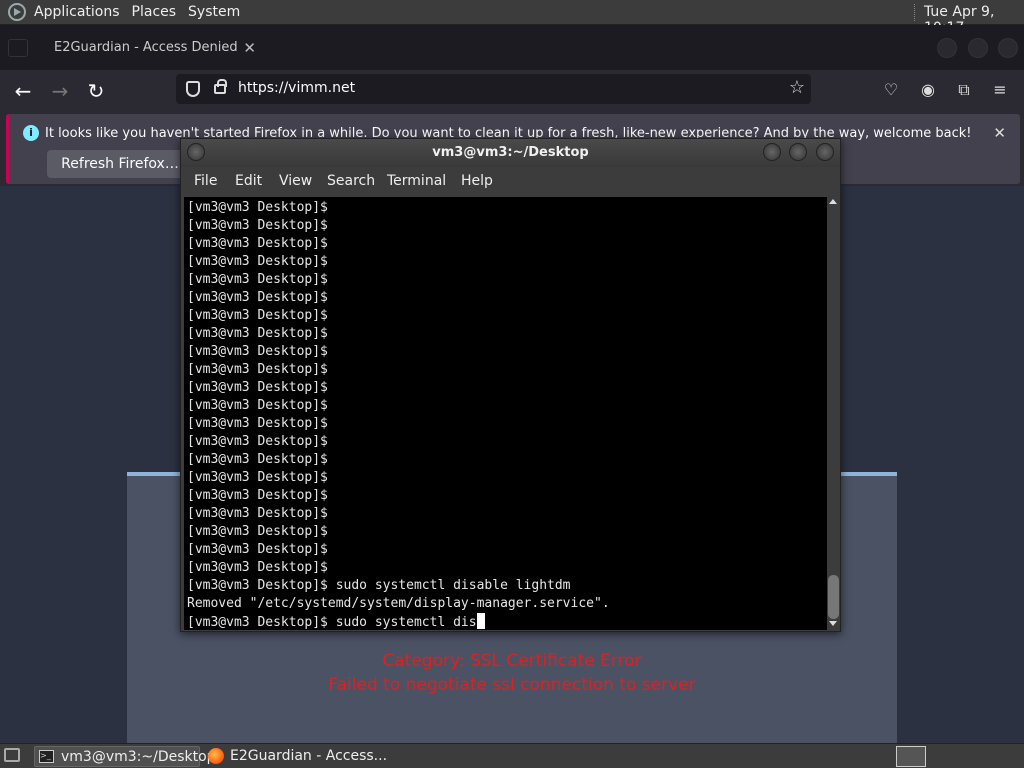  What do you see at coordinates (964, 90) in the screenshot?
I see `extensions-icon: ⧉` at bounding box center [964, 90].